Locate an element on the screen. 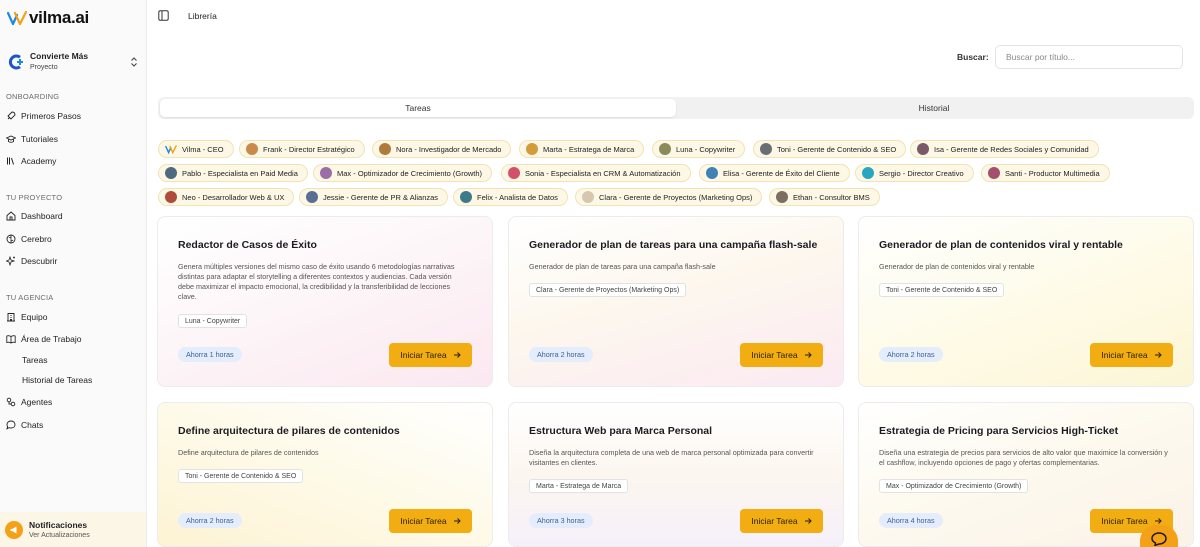  agent-chip-neo: Neo - Desarrollador Web & UX is located at coordinates (226, 197).